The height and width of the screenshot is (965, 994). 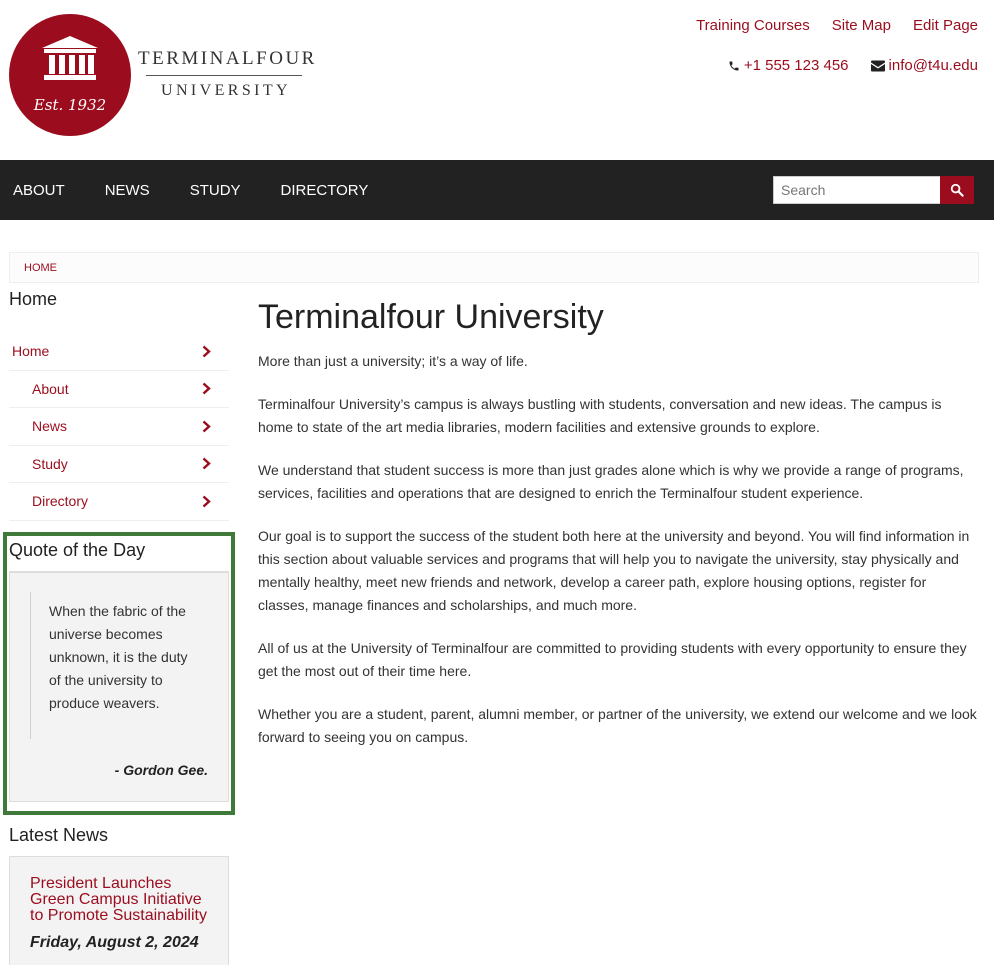 What do you see at coordinates (31, 351) in the screenshot?
I see `sidebar-item-label: Home` at bounding box center [31, 351].